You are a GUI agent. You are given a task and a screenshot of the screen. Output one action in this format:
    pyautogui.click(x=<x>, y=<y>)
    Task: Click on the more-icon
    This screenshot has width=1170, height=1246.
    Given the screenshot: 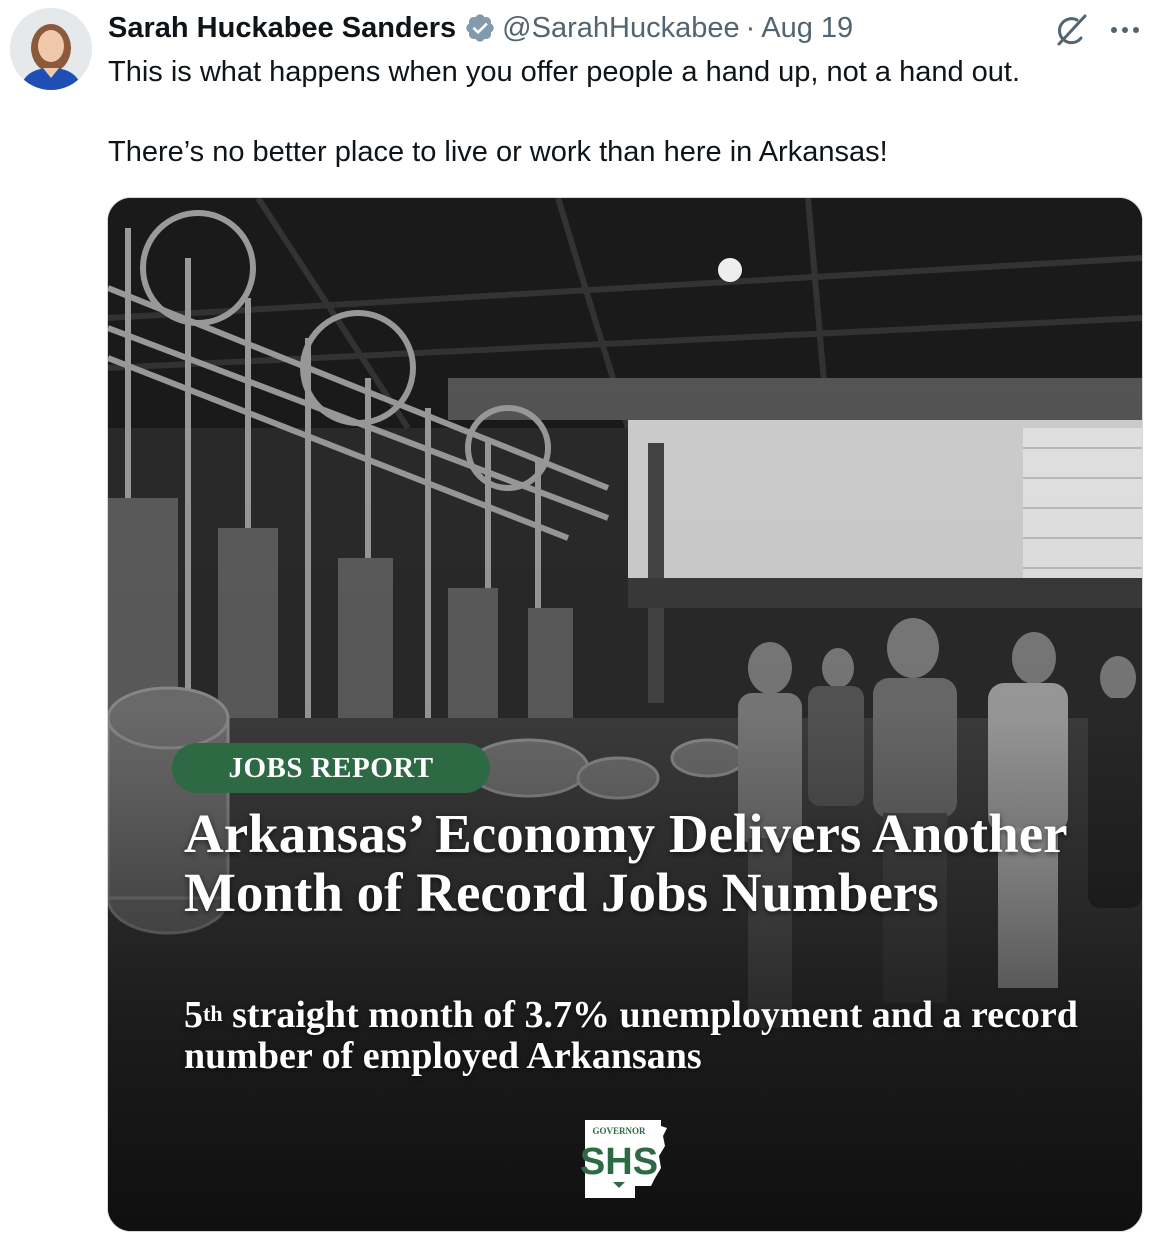 What is the action you would take?
    pyautogui.click(x=1125, y=30)
    